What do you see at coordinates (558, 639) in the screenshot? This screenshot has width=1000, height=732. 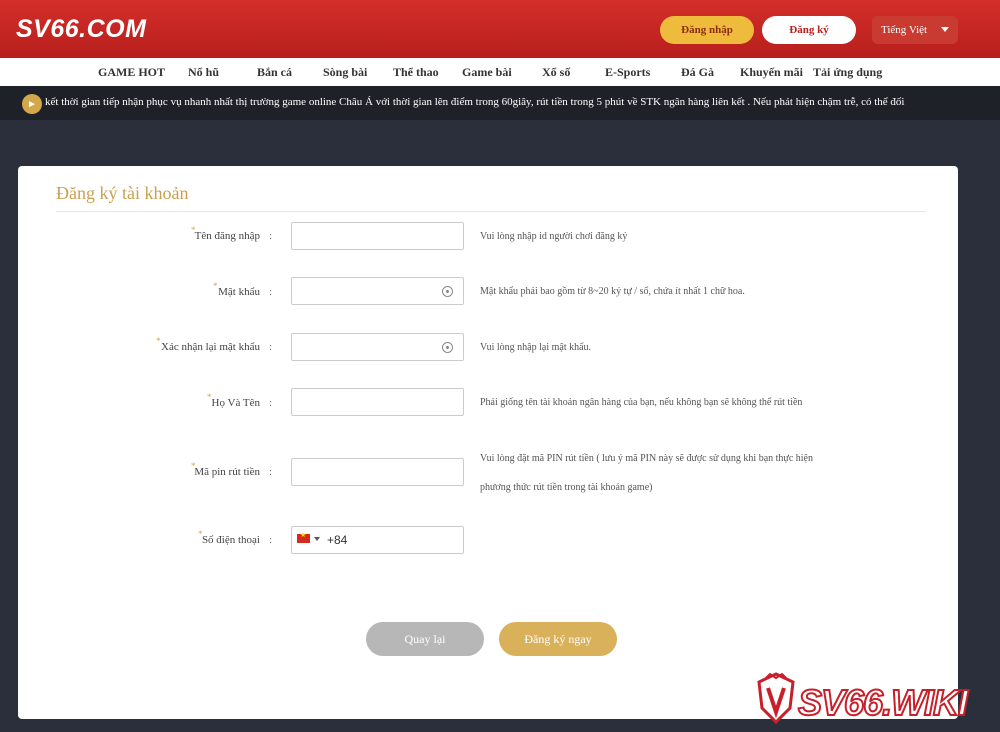 I see `register-now-button: Đăng ký ngay` at bounding box center [558, 639].